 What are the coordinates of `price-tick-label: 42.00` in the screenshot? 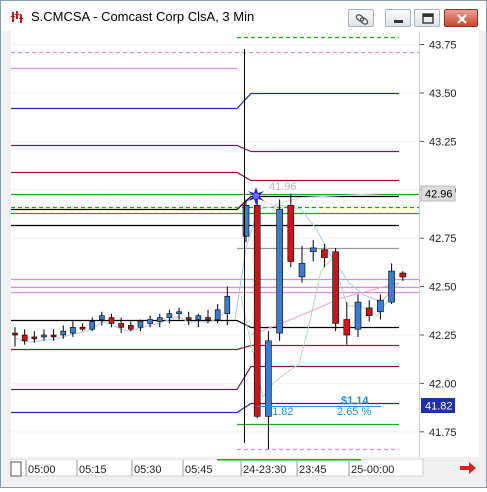 It's located at (443, 384).